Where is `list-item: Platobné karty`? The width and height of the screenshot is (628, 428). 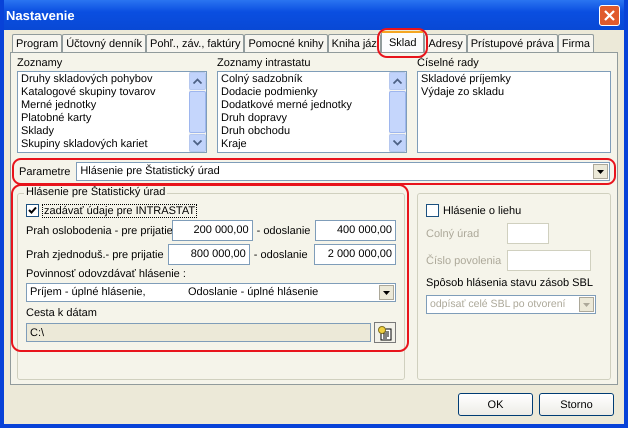
list-item: Platobné karty is located at coordinates (103, 118).